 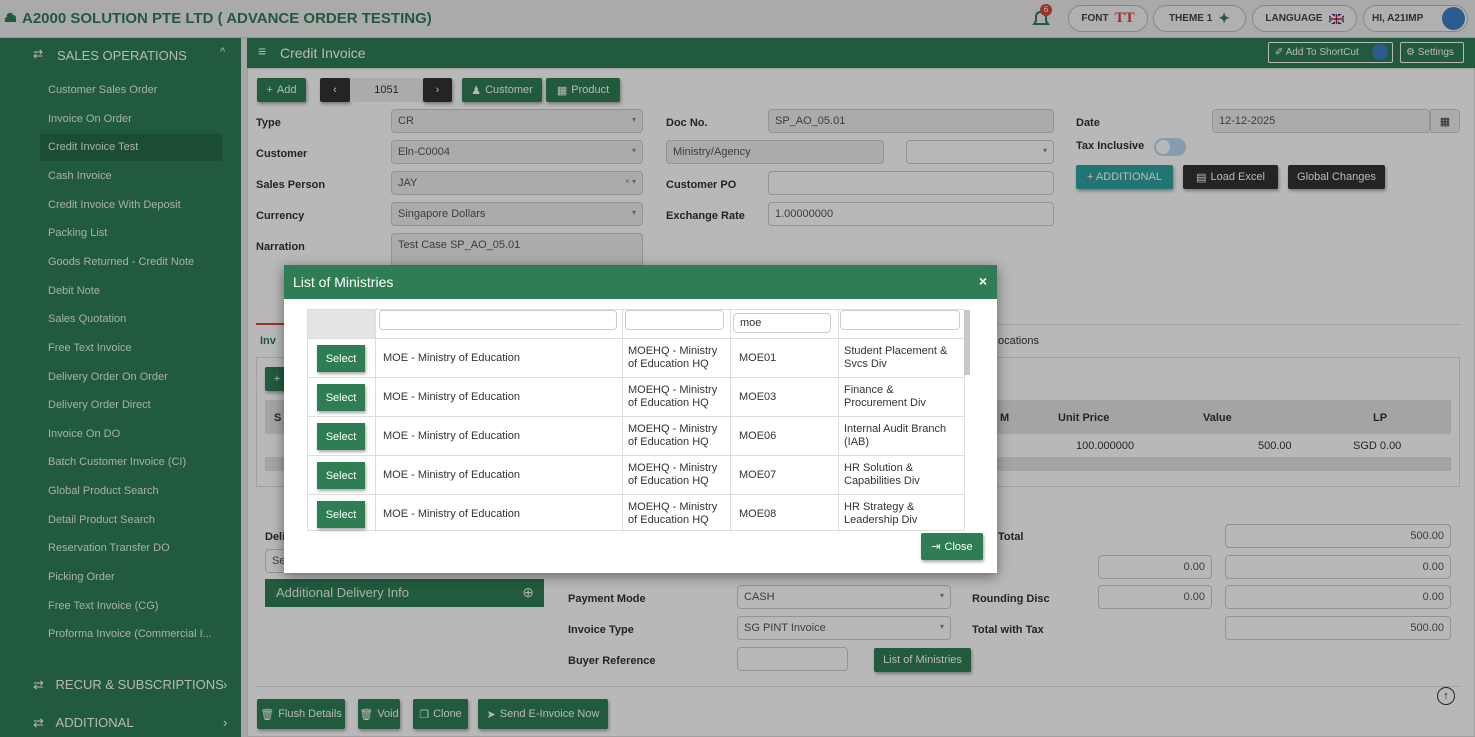 I want to click on division-cell: HR Strategy & Leadership Div, so click(x=881, y=513).